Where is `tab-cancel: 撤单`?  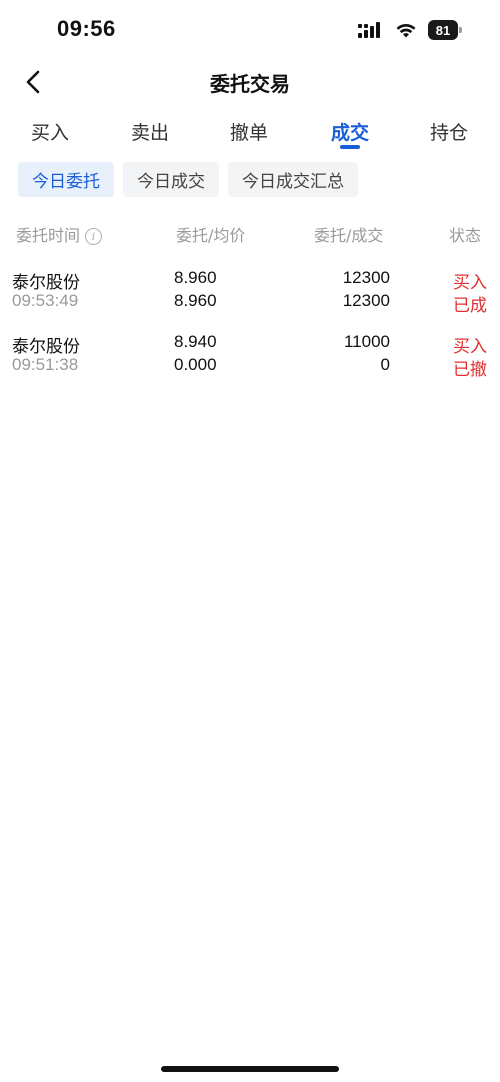
tab-cancel: 撤单 is located at coordinates (249, 131).